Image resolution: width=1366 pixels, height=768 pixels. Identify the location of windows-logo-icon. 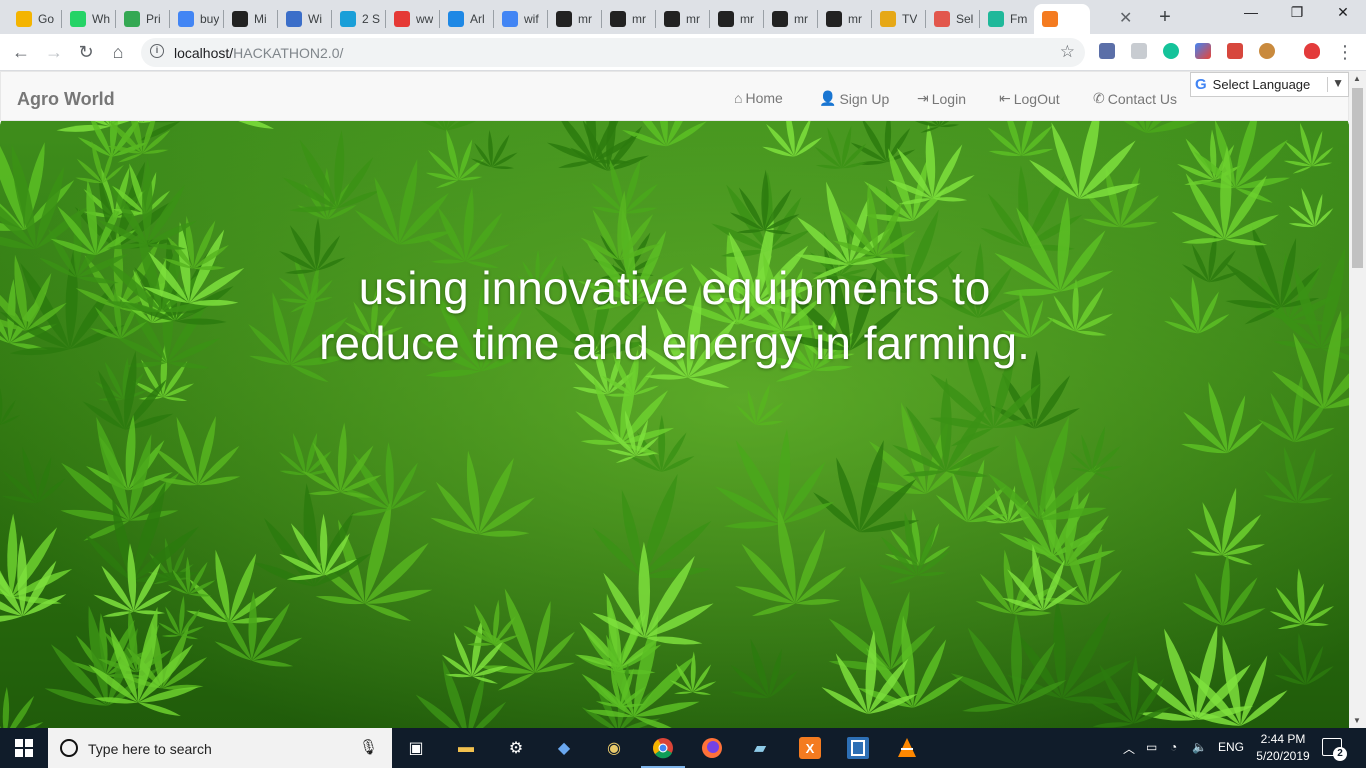
(24, 748).